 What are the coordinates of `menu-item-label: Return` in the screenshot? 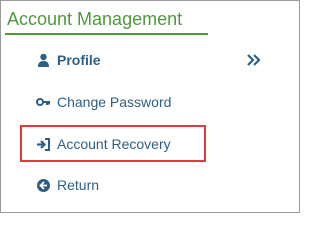 It's located at (78, 185).